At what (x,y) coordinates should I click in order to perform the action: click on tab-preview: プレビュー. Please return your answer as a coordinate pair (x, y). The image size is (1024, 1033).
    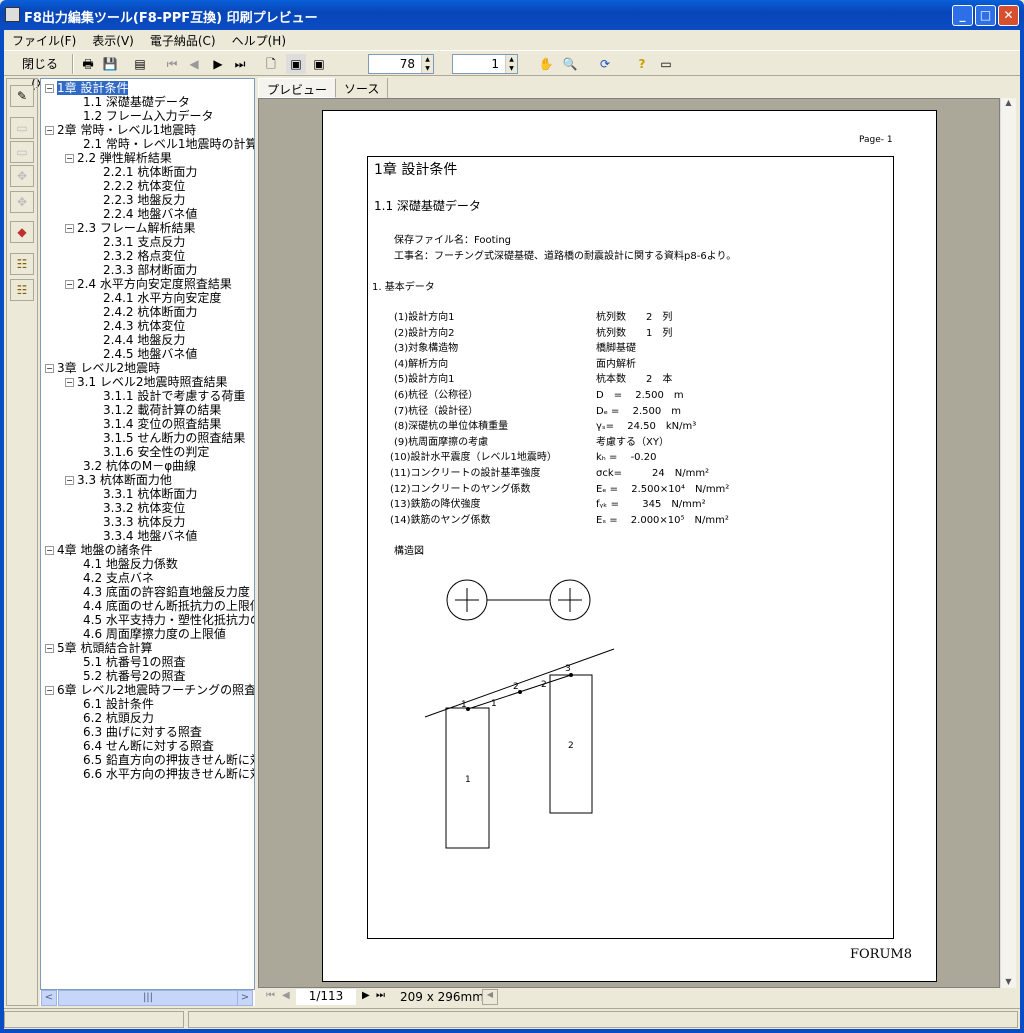
    Looking at the image, I should click on (297, 88).